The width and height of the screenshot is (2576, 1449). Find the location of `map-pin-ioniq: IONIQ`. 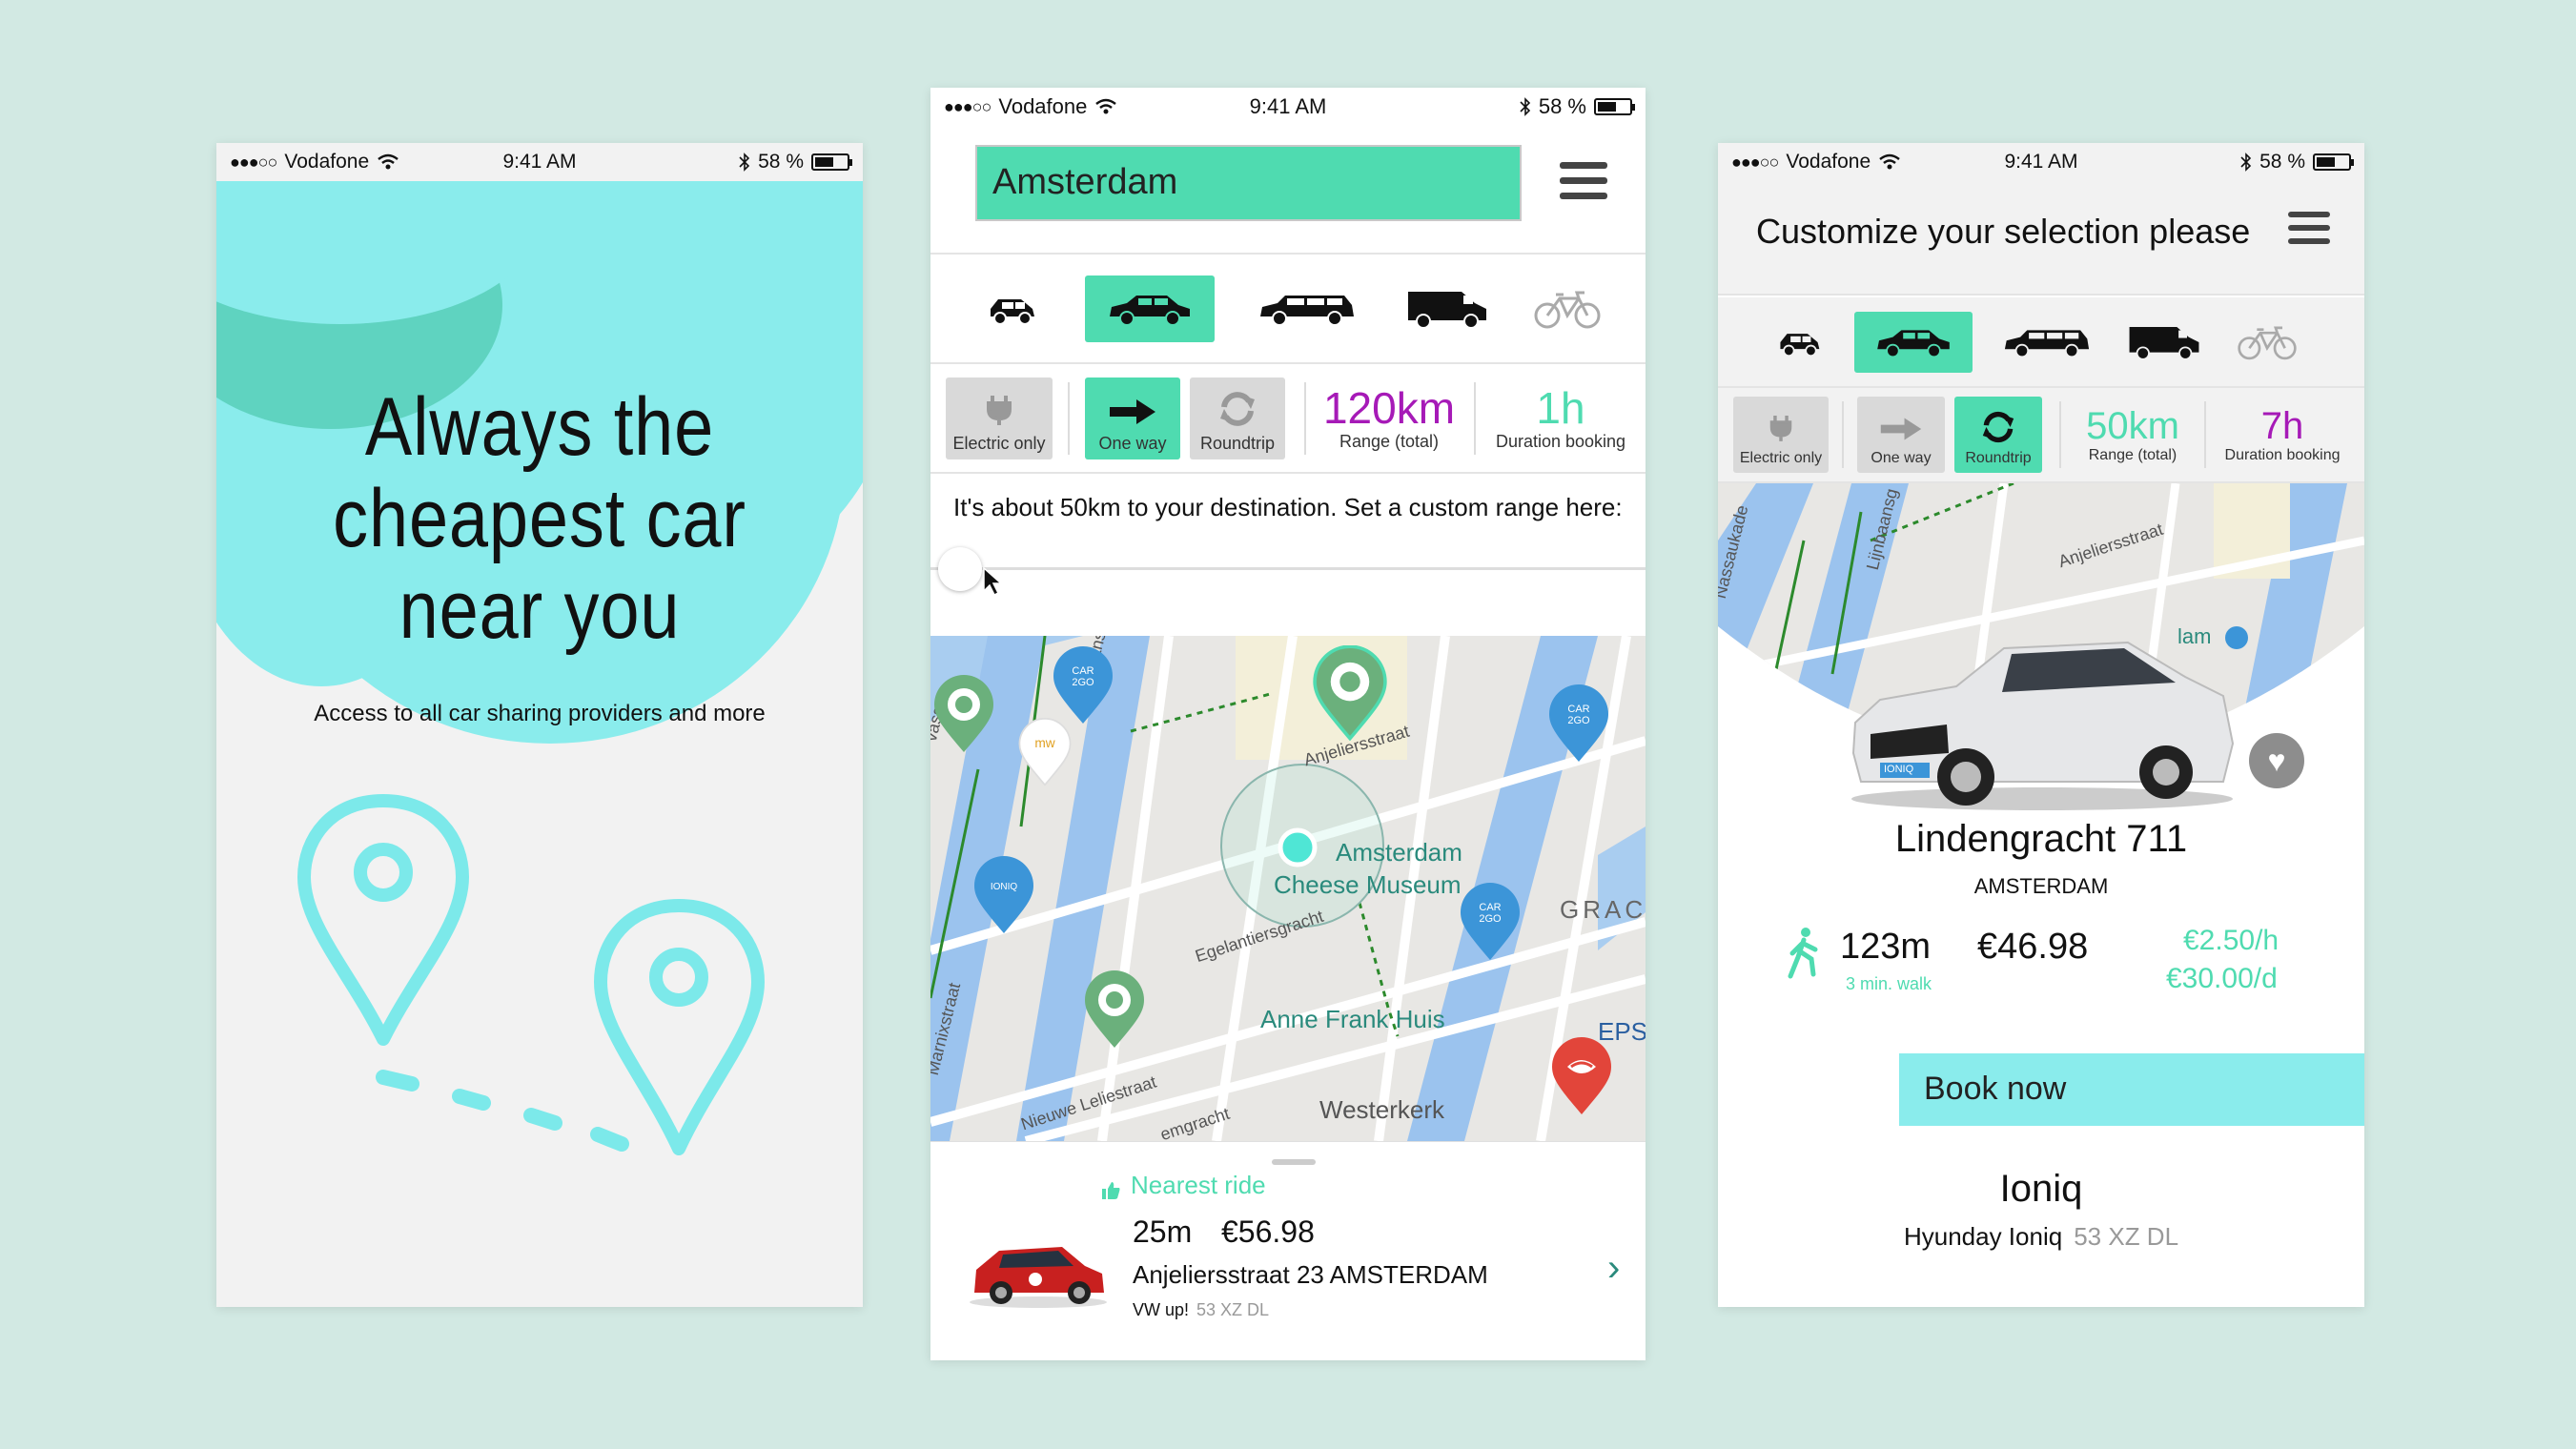

map-pin-ioniq: IONIQ is located at coordinates (1004, 895).